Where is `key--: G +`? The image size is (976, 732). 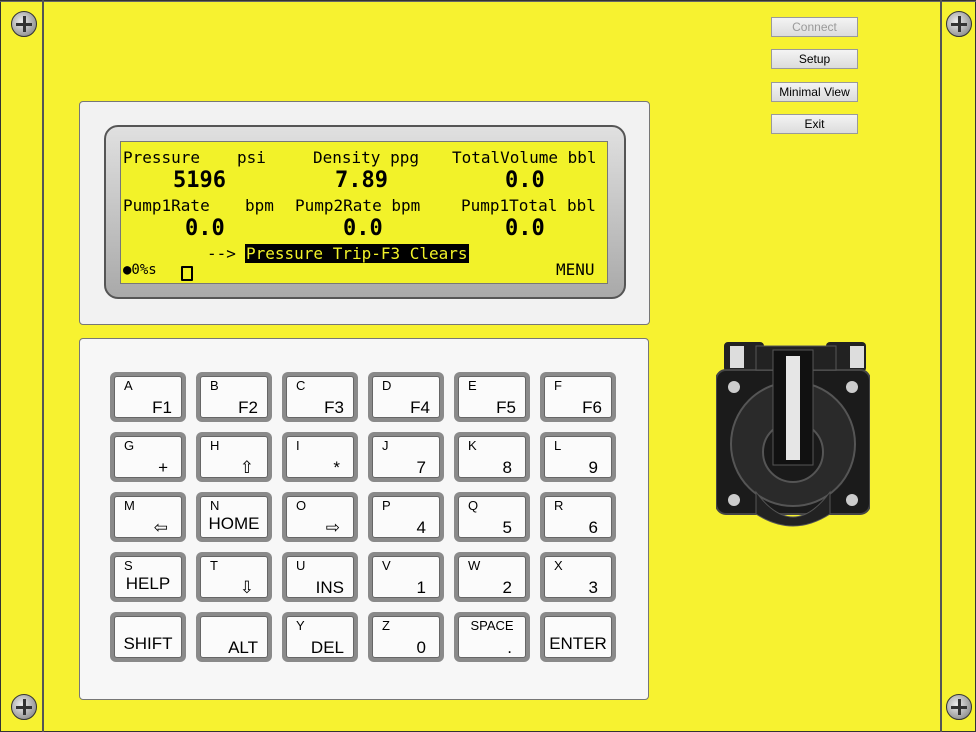
key--: G + is located at coordinates (148, 457).